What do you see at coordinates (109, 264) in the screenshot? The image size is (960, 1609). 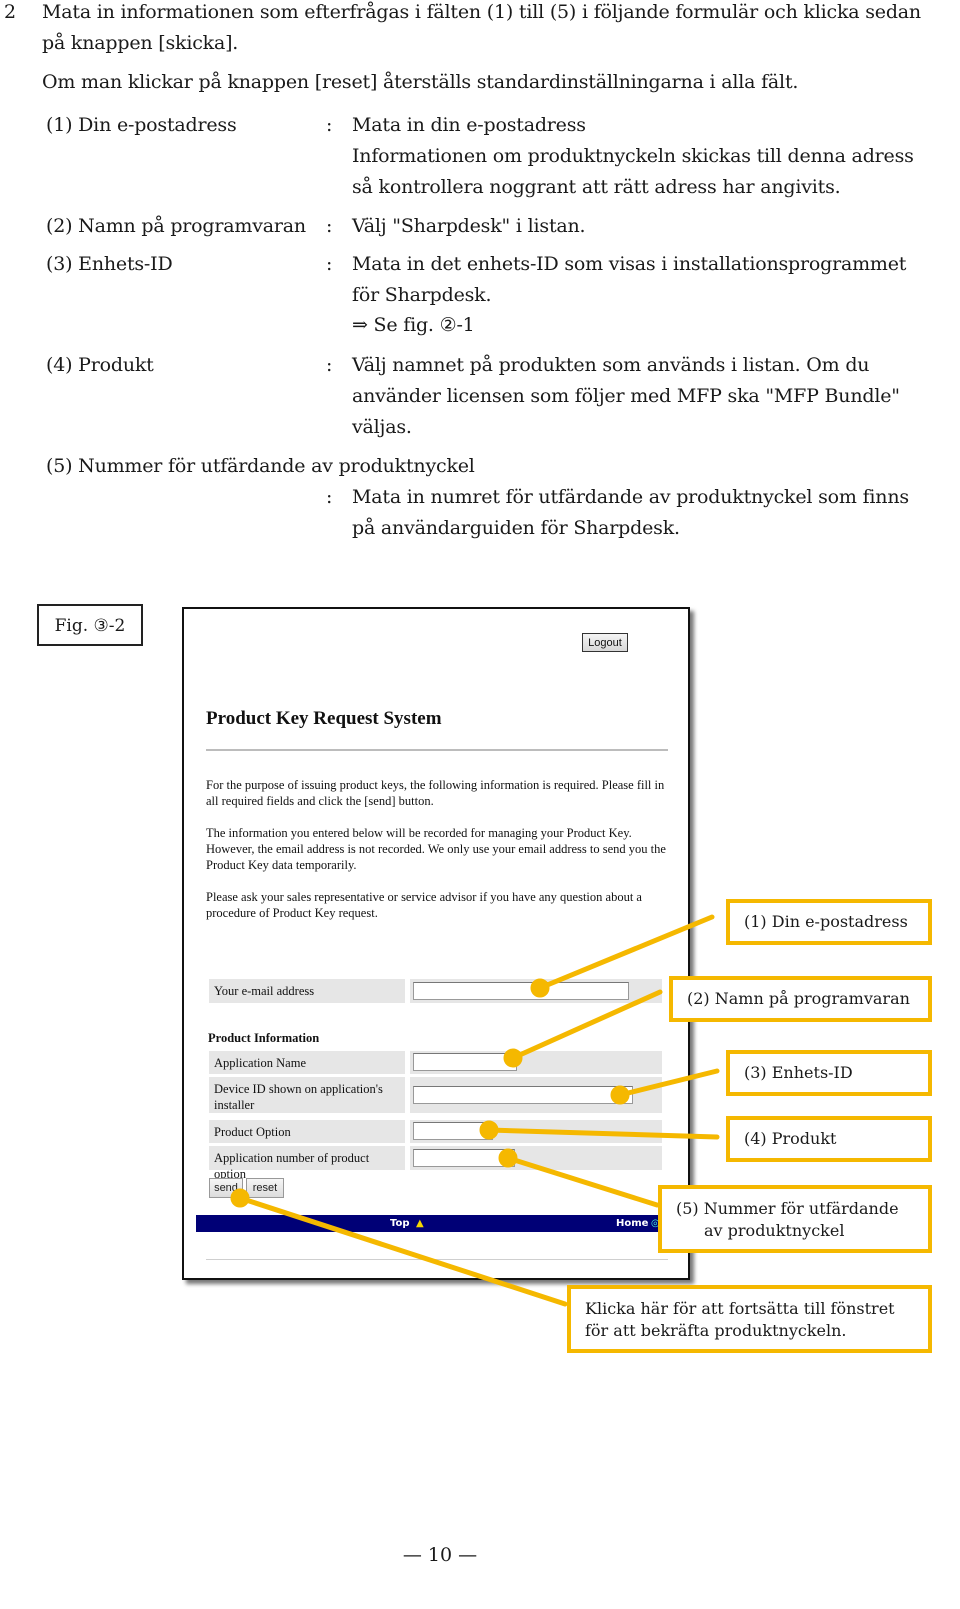 I see `item-3-label: (3) Enhets-ID` at bounding box center [109, 264].